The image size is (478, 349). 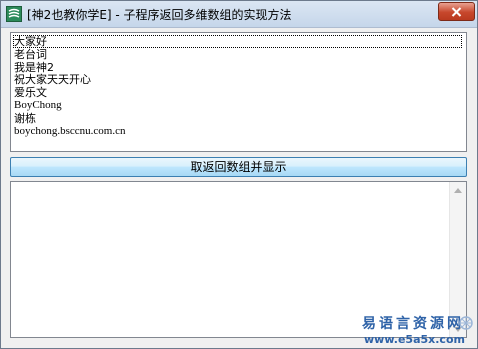 I want to click on list-item: 大家好, so click(x=237, y=41).